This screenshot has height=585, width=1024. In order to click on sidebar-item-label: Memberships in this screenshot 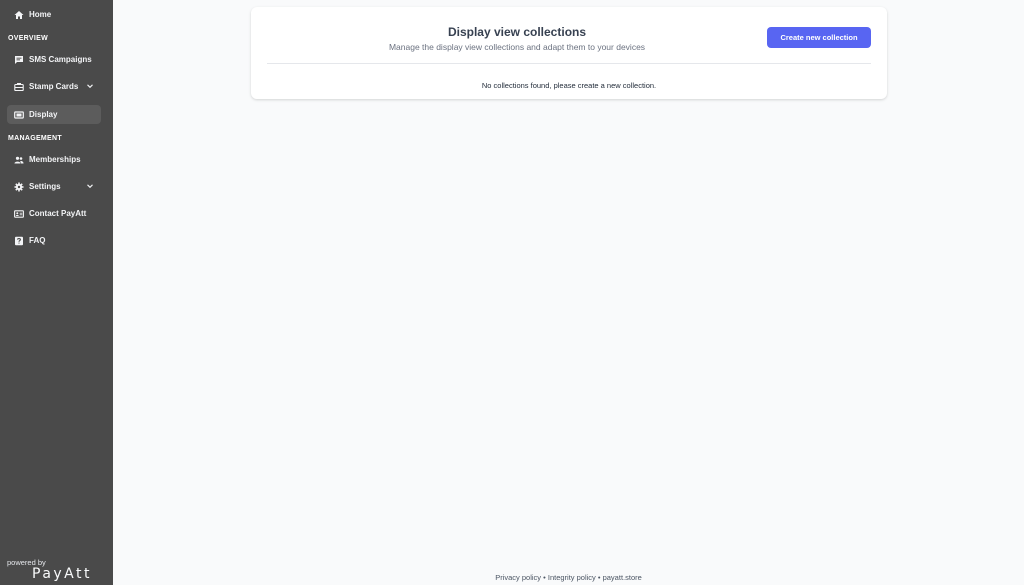, I will do `click(55, 159)`.